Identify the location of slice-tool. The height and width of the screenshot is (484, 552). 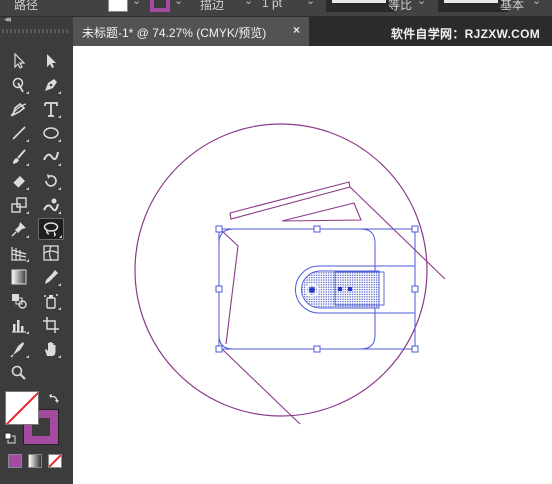
(19, 349).